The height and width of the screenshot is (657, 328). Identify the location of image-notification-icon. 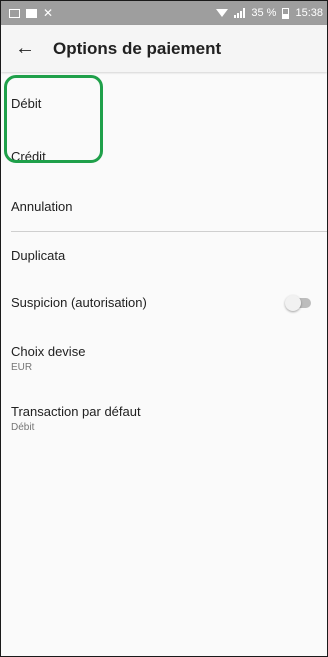
(31, 13).